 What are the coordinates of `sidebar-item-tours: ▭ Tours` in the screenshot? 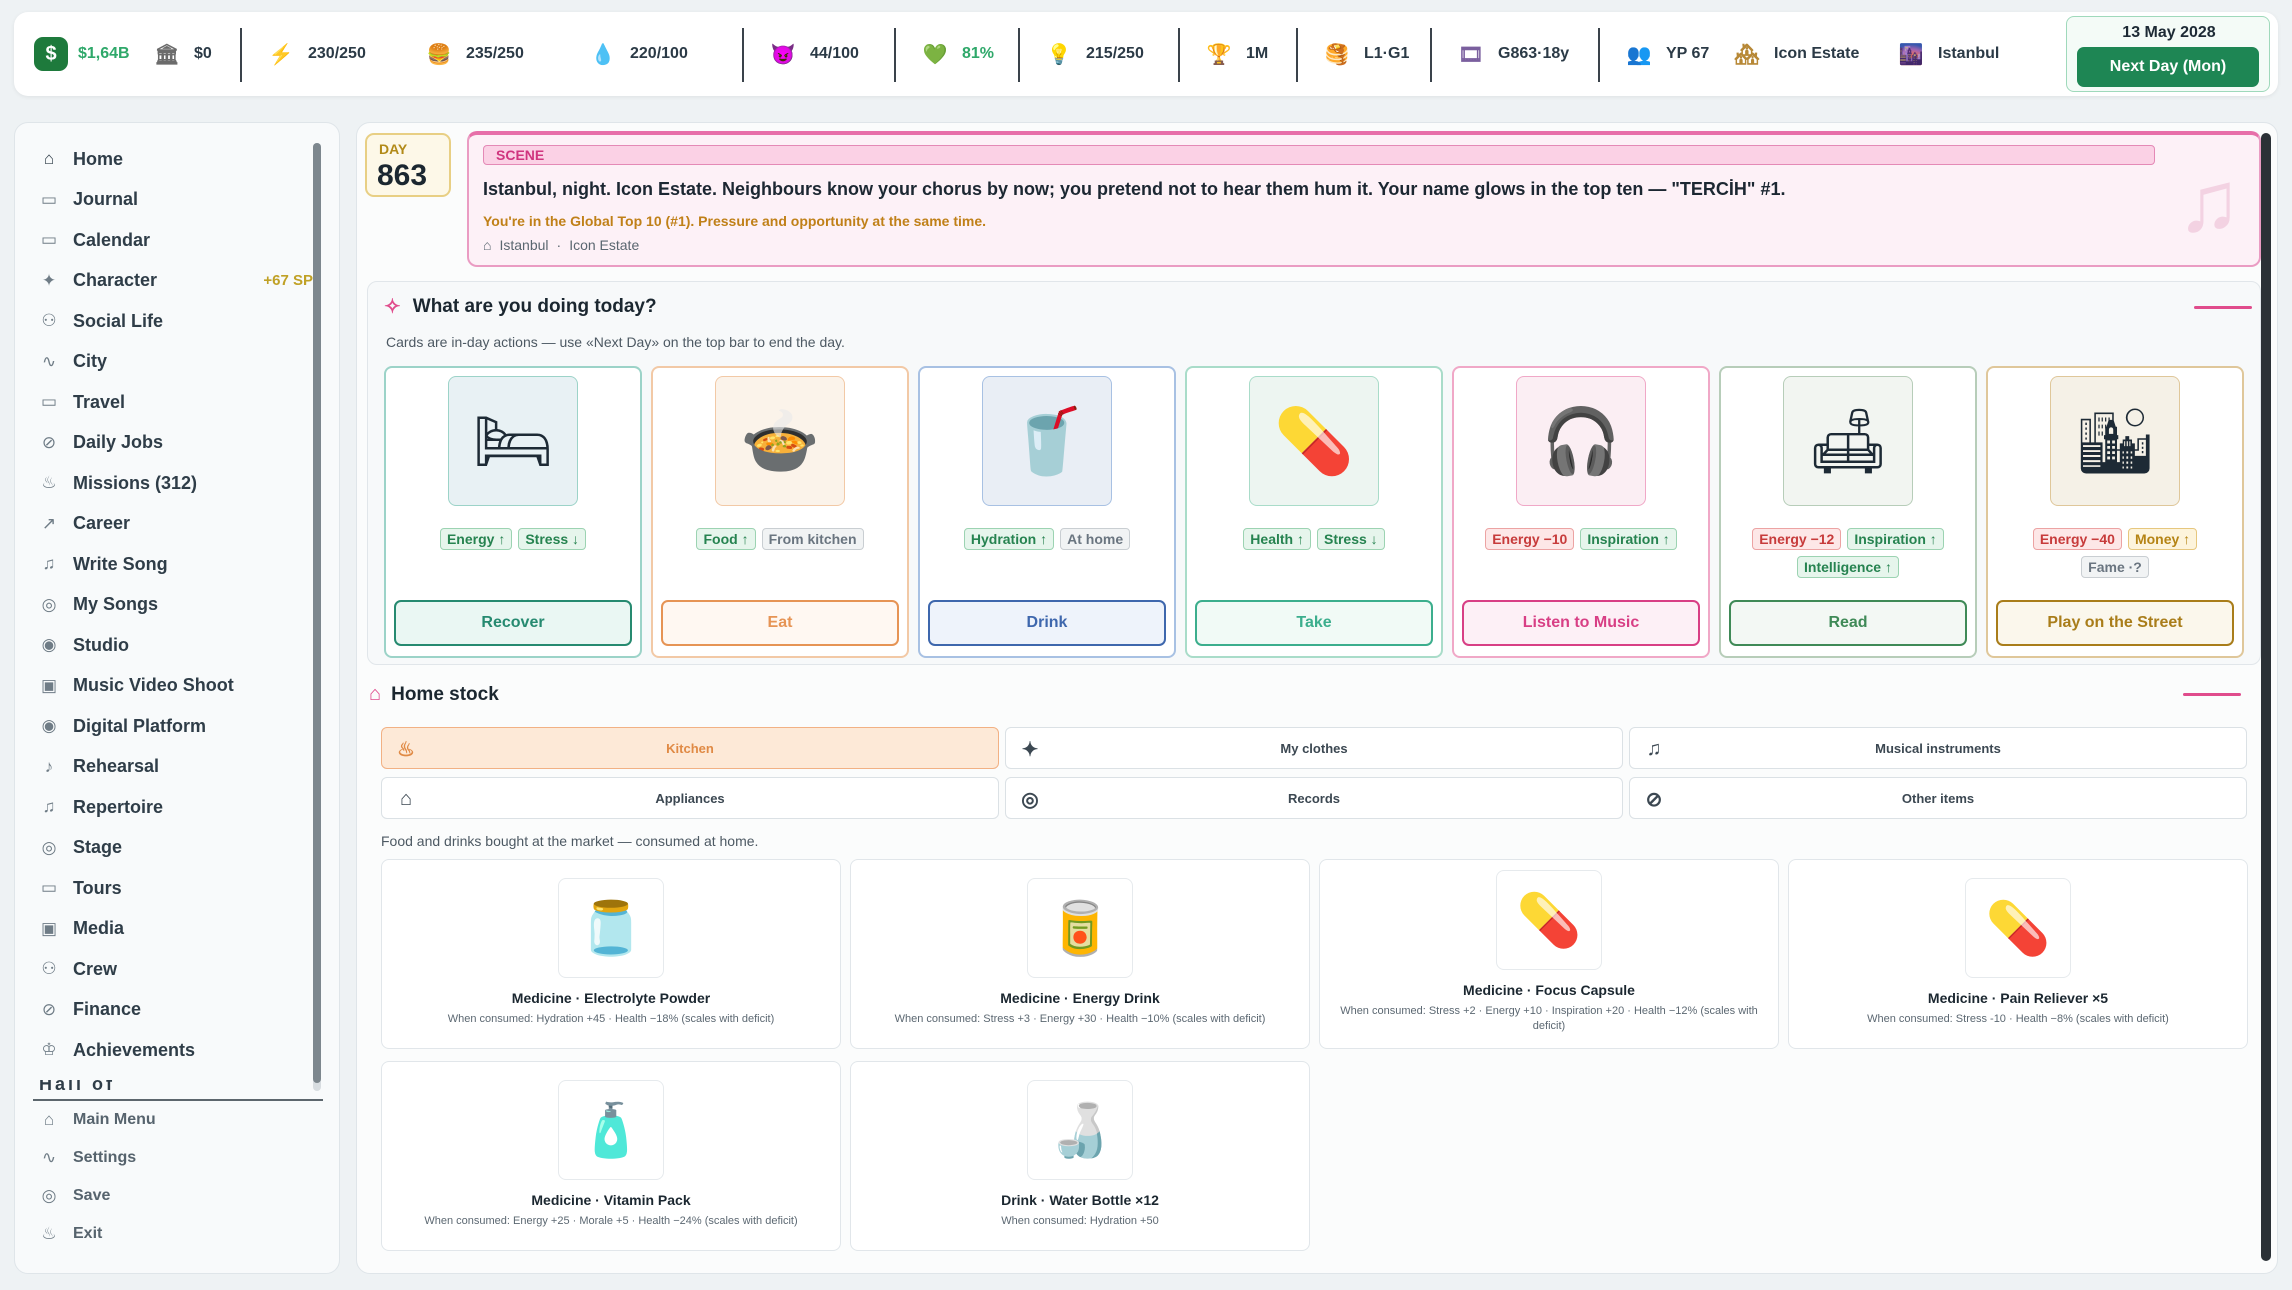 It's located at (176, 888).